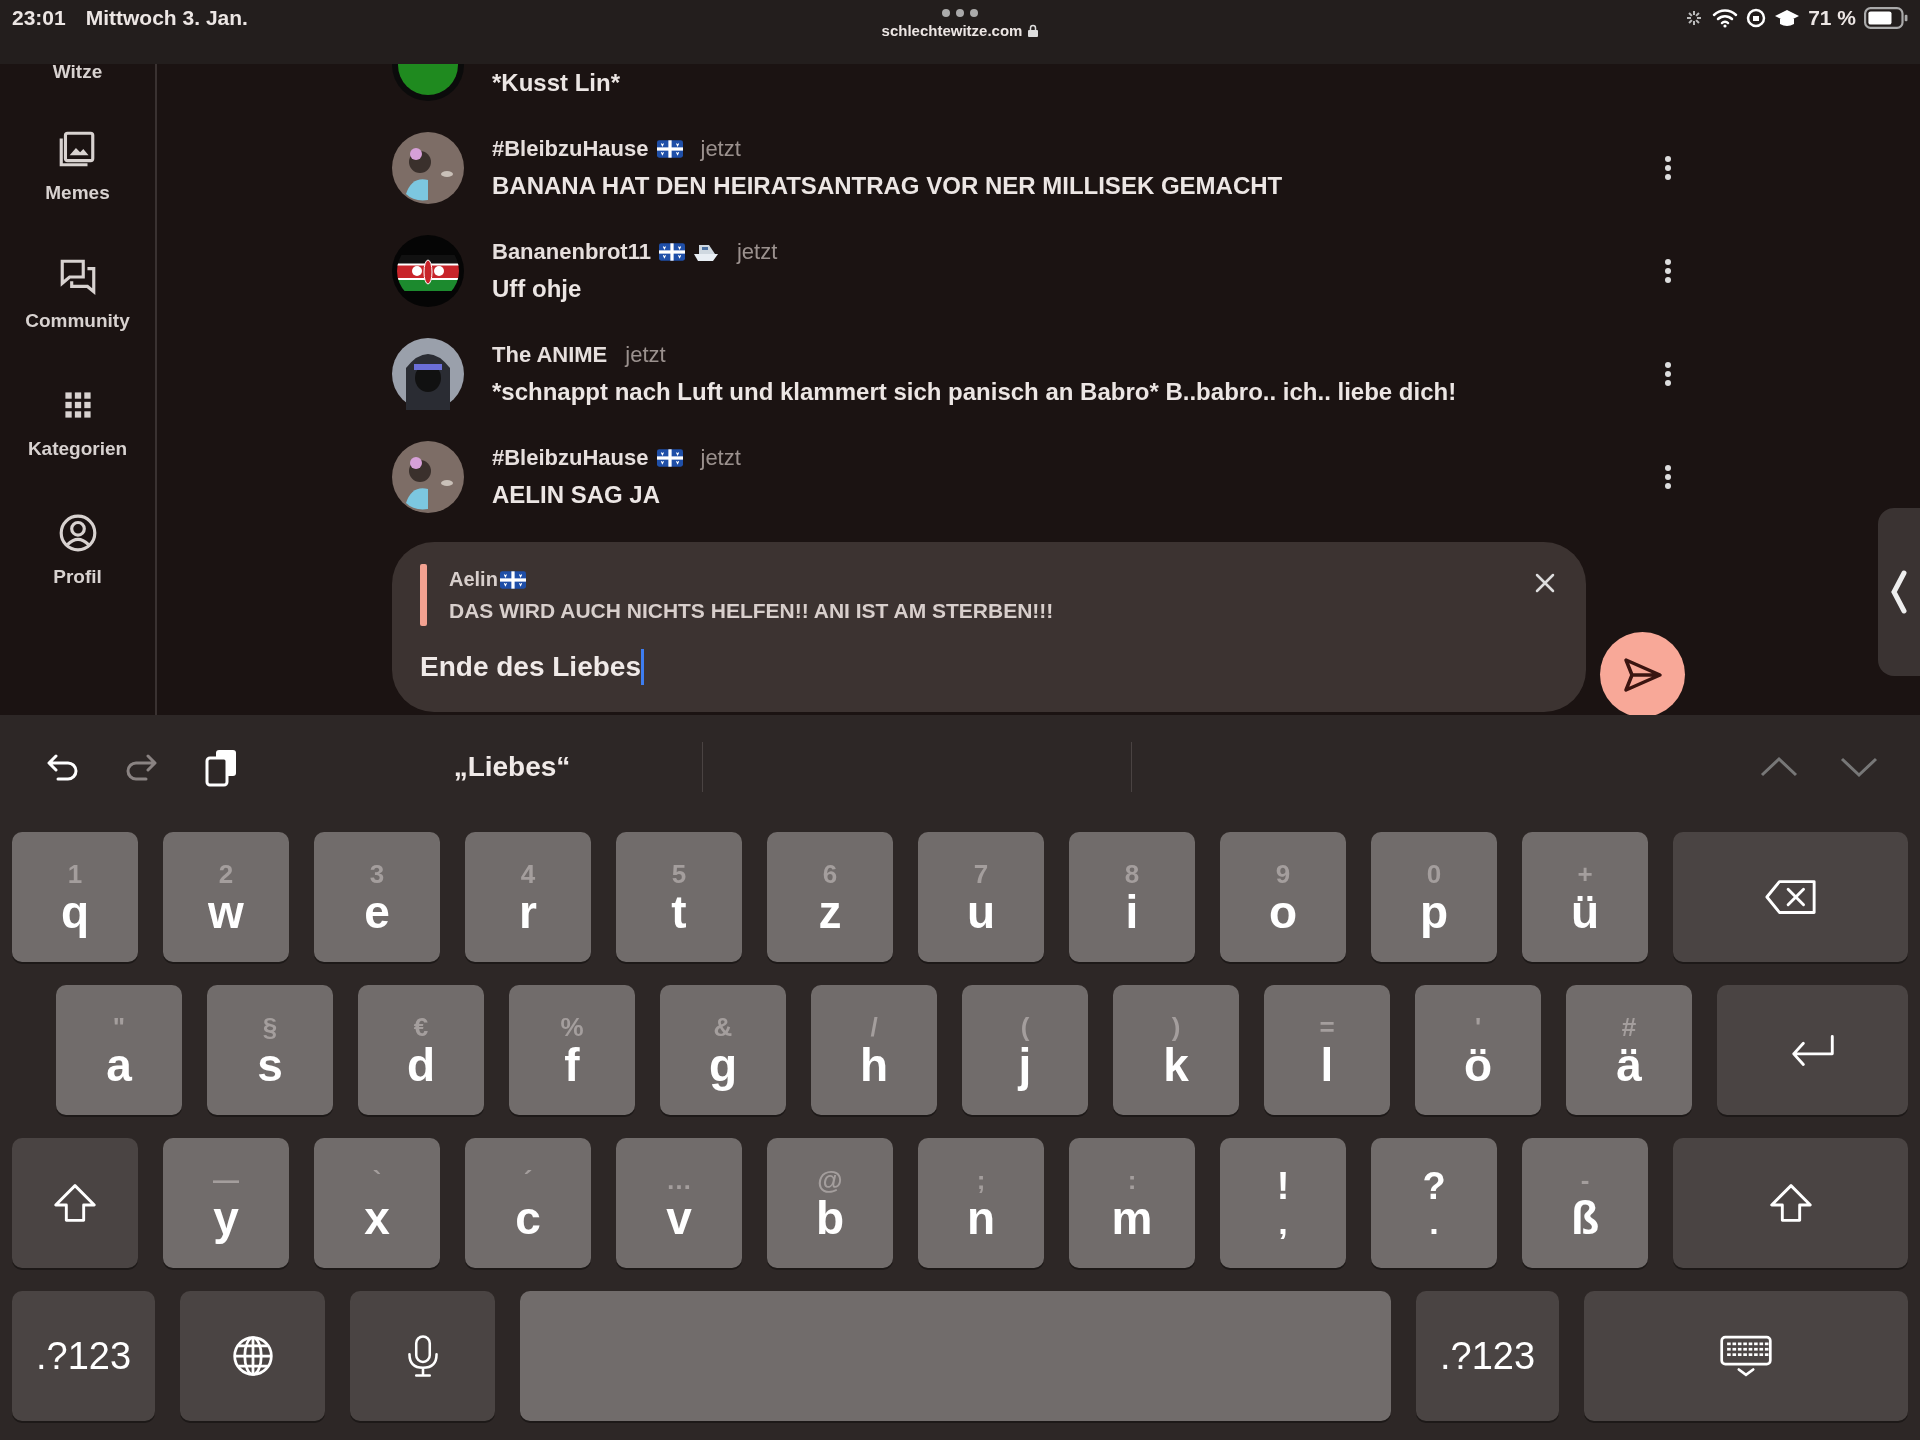 The image size is (1920, 1440). Describe the element at coordinates (572, 1050) in the screenshot. I see `key: % f` at that location.